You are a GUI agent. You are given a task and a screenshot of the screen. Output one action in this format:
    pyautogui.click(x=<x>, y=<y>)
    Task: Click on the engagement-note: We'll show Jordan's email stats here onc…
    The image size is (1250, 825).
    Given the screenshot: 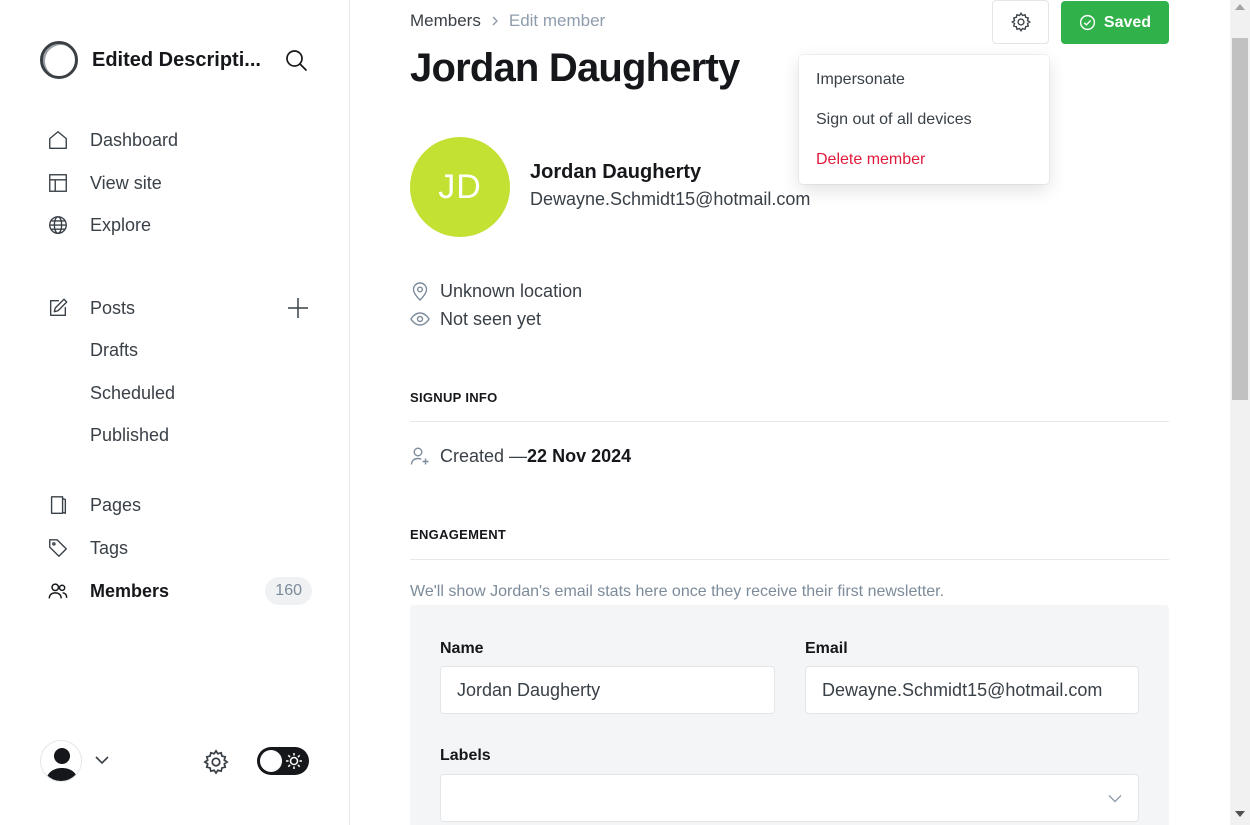 What is the action you would take?
    pyautogui.click(x=677, y=591)
    